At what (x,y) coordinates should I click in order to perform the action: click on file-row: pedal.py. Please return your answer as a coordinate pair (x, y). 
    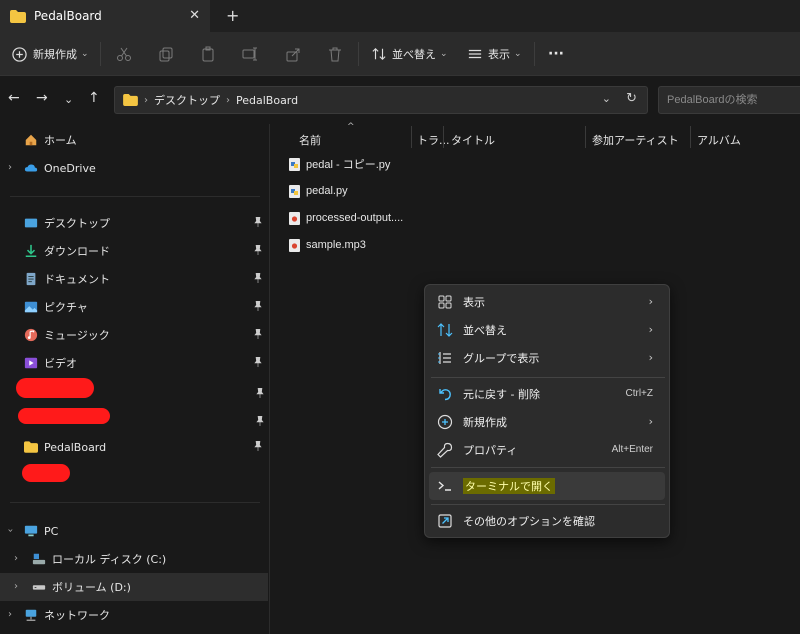
    Looking at the image, I should click on (318, 191).